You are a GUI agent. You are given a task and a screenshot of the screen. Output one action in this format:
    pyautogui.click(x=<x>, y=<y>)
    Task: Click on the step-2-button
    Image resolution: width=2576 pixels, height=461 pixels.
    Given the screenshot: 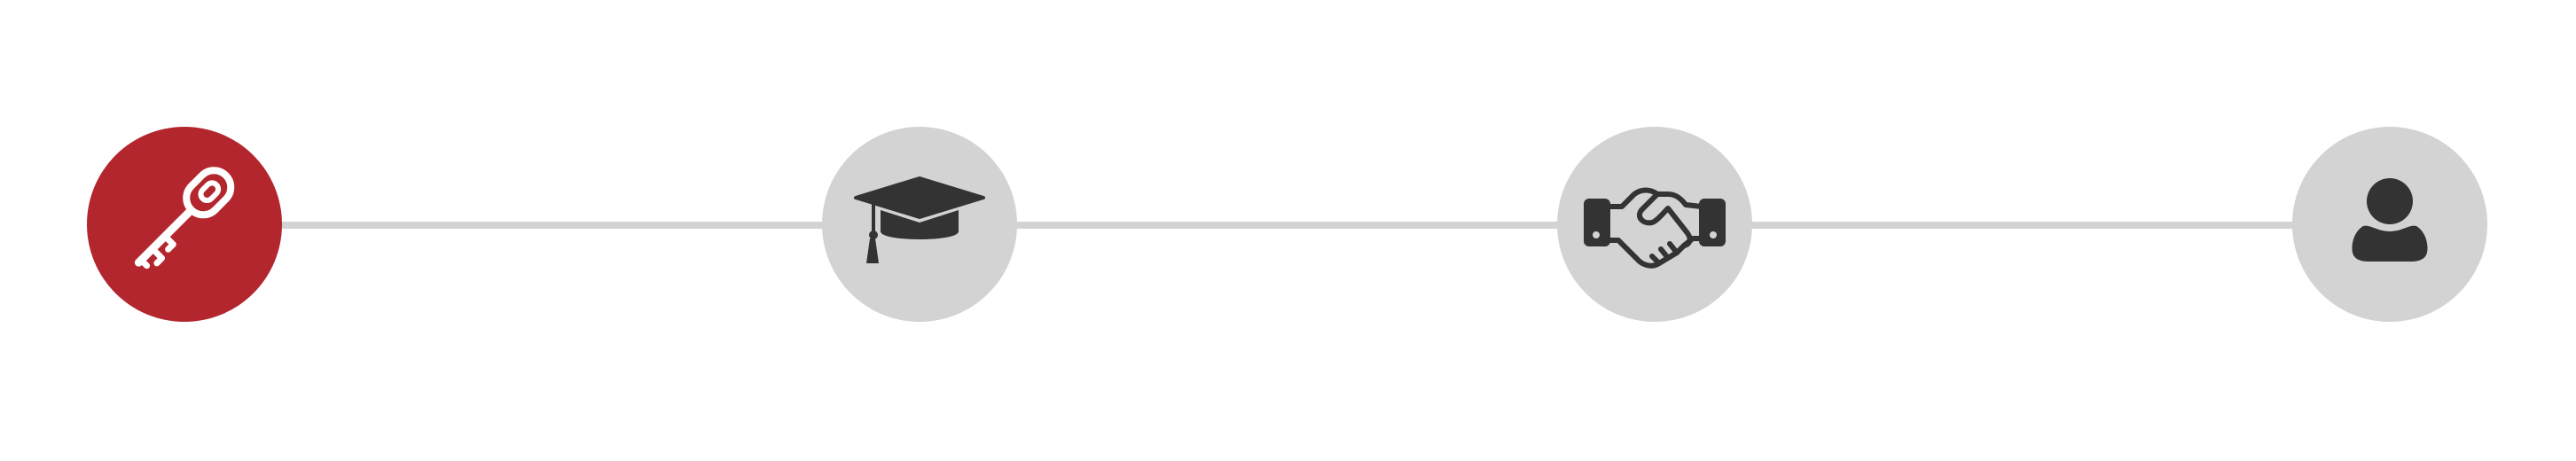 What is the action you would take?
    pyautogui.click(x=920, y=224)
    